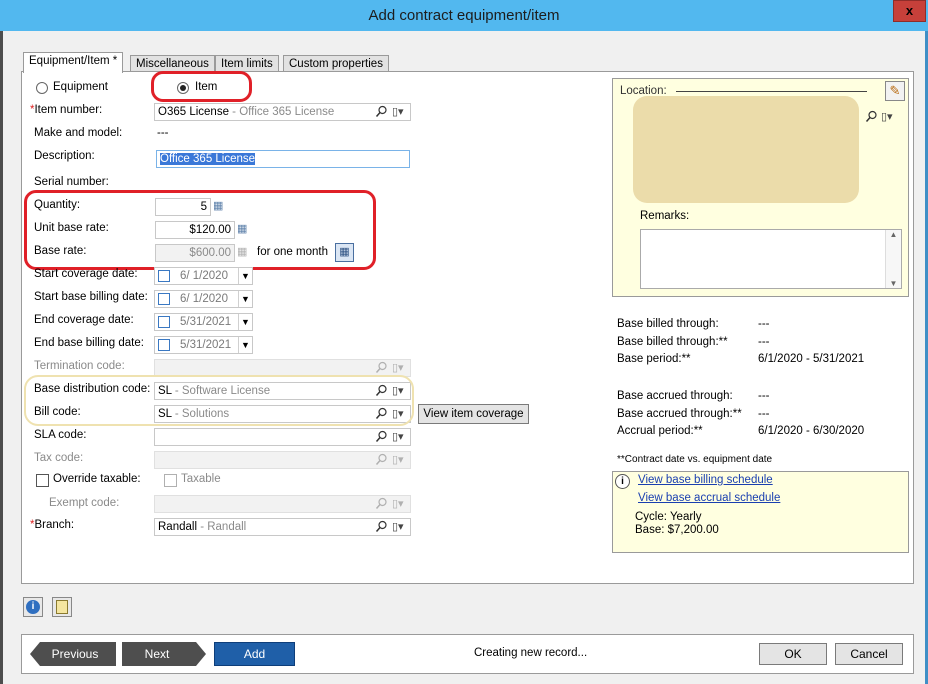  I want to click on exempt-code-field, so click(282, 504).